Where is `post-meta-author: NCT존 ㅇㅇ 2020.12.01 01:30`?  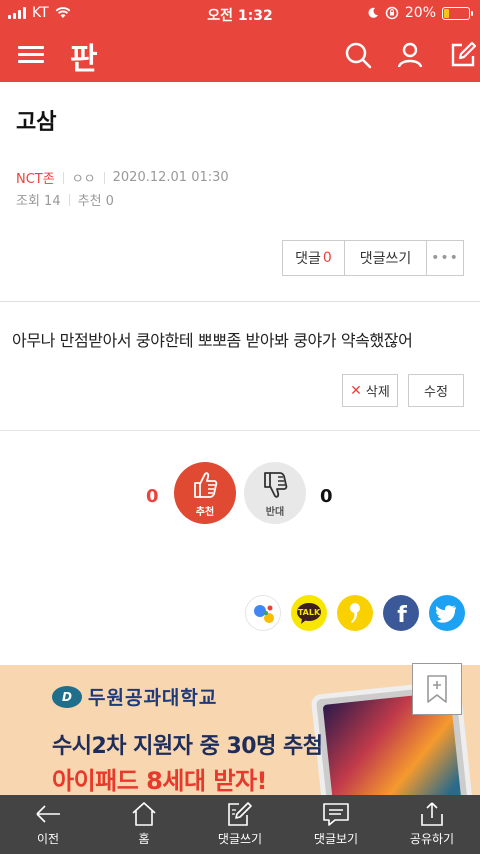
post-meta-author: NCT존 ㅇㅇ 2020.12.01 01:30 is located at coordinates (122, 177).